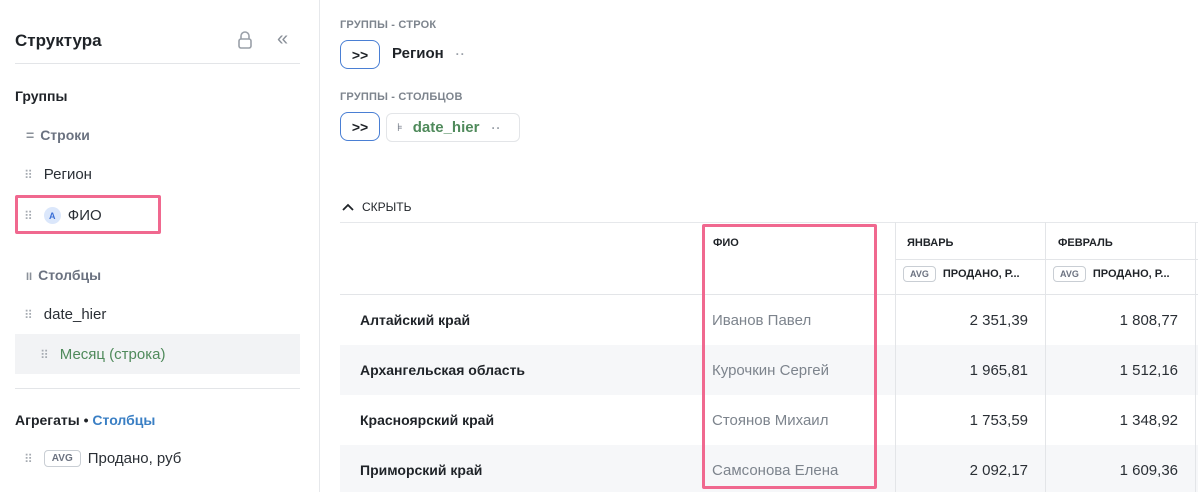 The width and height of the screenshot is (1198, 492). Describe the element at coordinates (1085, 243) in the screenshot. I see `column-header-february: ФЕВРАЛЬ` at that location.